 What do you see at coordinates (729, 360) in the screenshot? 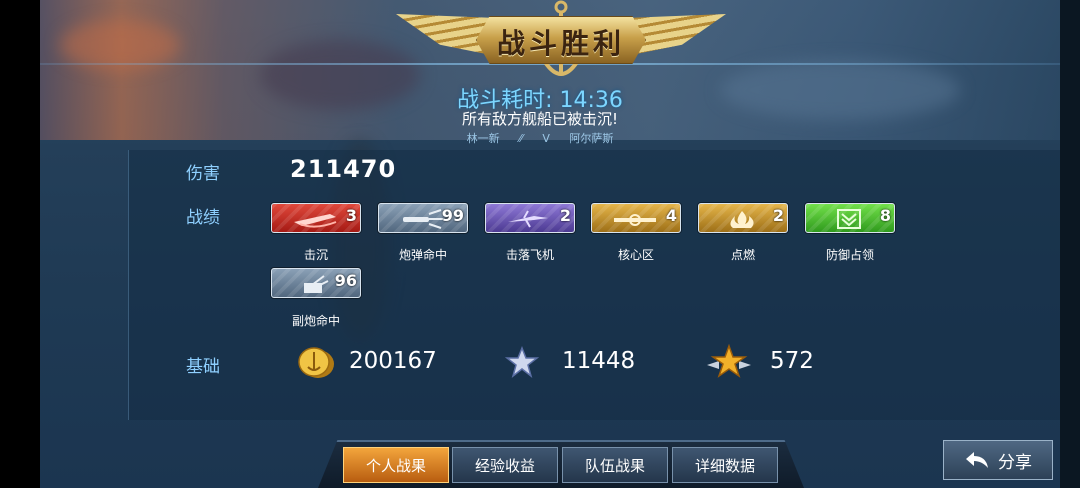
I see `winged-star-icon` at bounding box center [729, 360].